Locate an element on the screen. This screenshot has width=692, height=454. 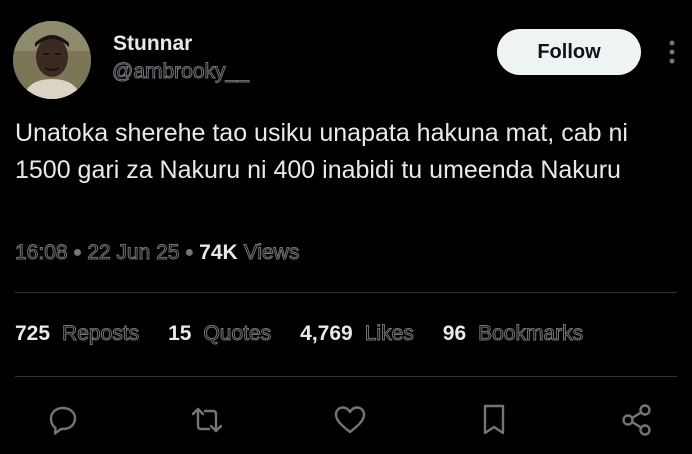
quotes-label: Quotes is located at coordinates (237, 334).